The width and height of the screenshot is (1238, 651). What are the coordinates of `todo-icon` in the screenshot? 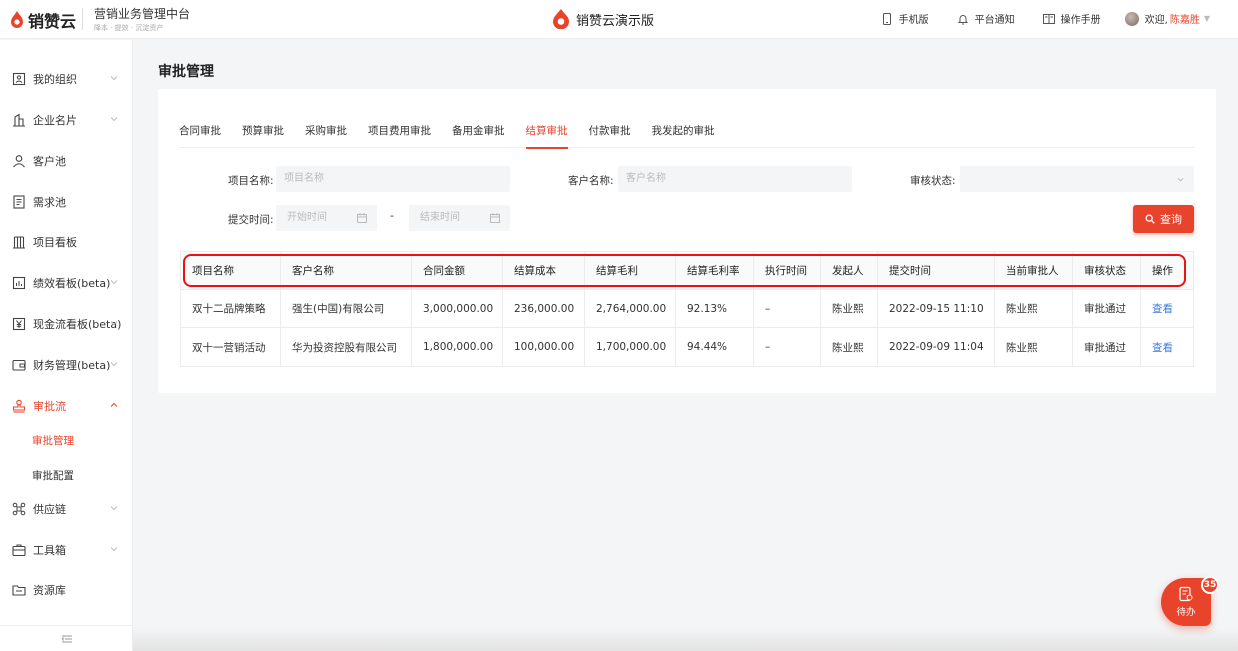 It's located at (1186, 594).